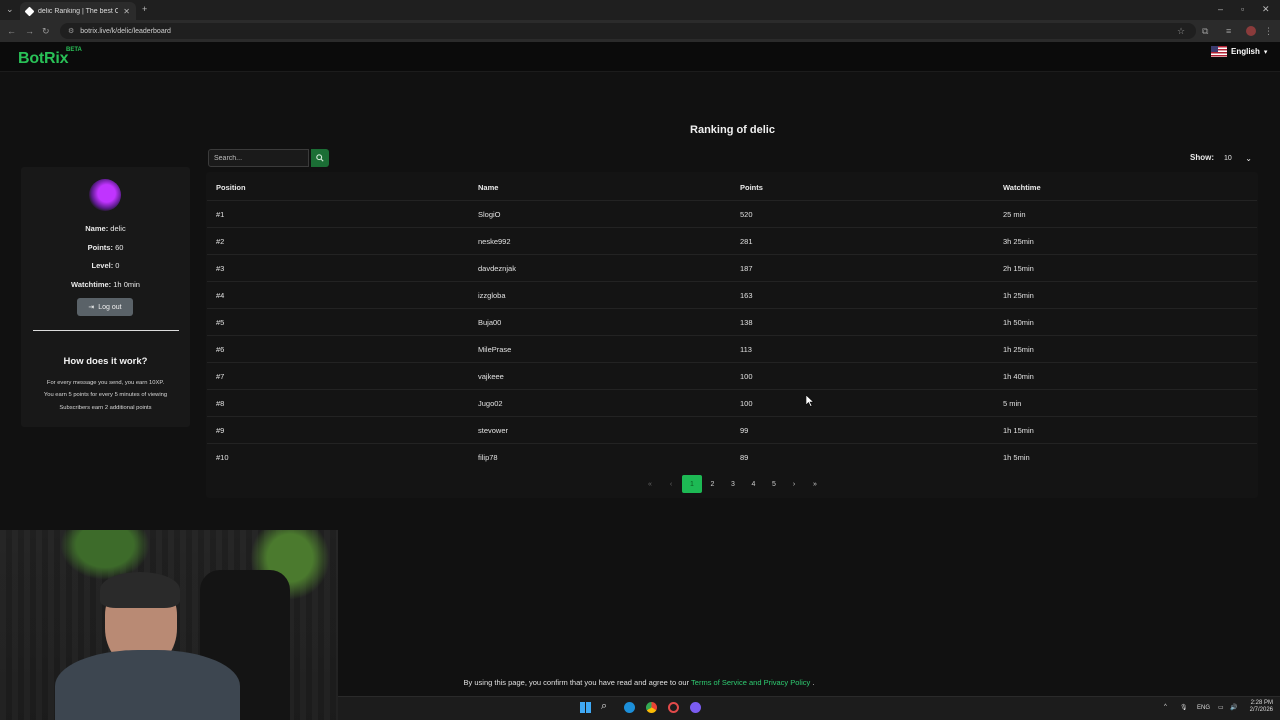  What do you see at coordinates (495, 349) in the screenshot?
I see `cell-name: MilePrase` at bounding box center [495, 349].